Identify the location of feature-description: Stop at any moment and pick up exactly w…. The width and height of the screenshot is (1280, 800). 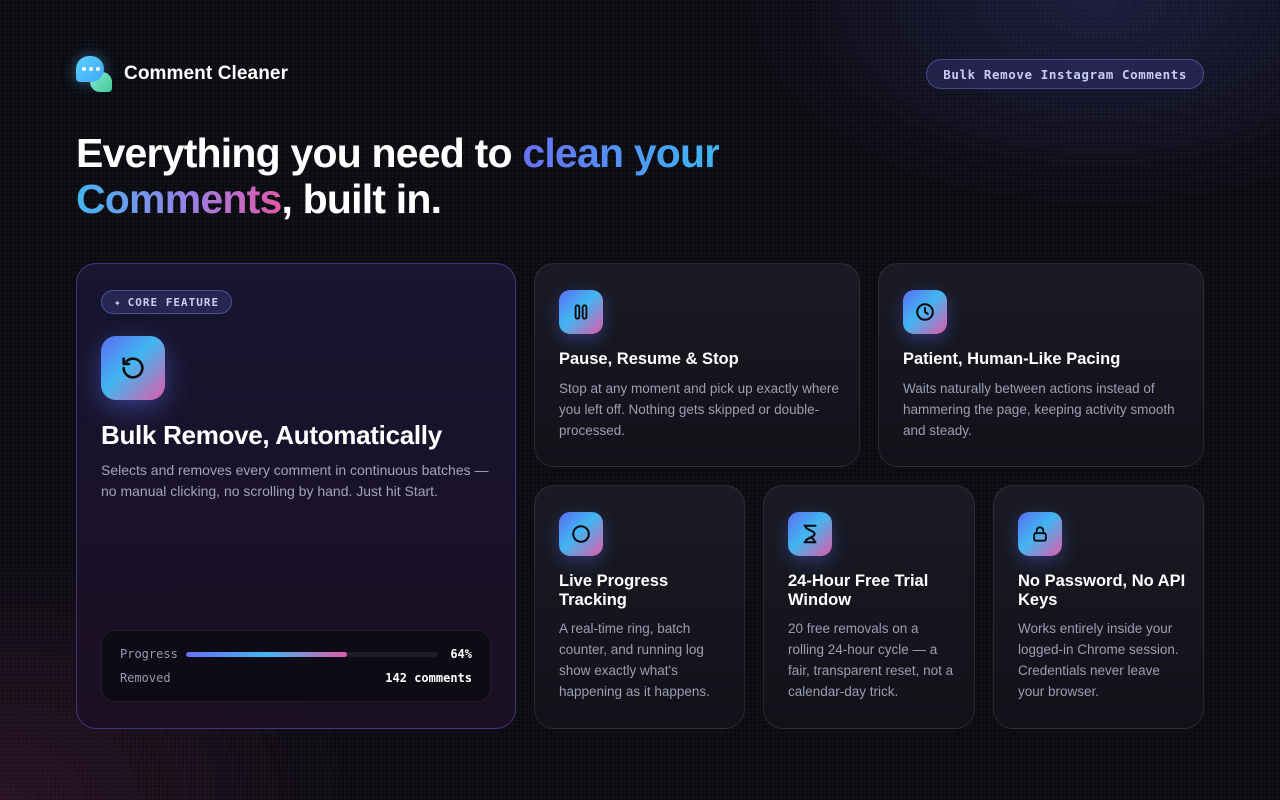
(699, 409).